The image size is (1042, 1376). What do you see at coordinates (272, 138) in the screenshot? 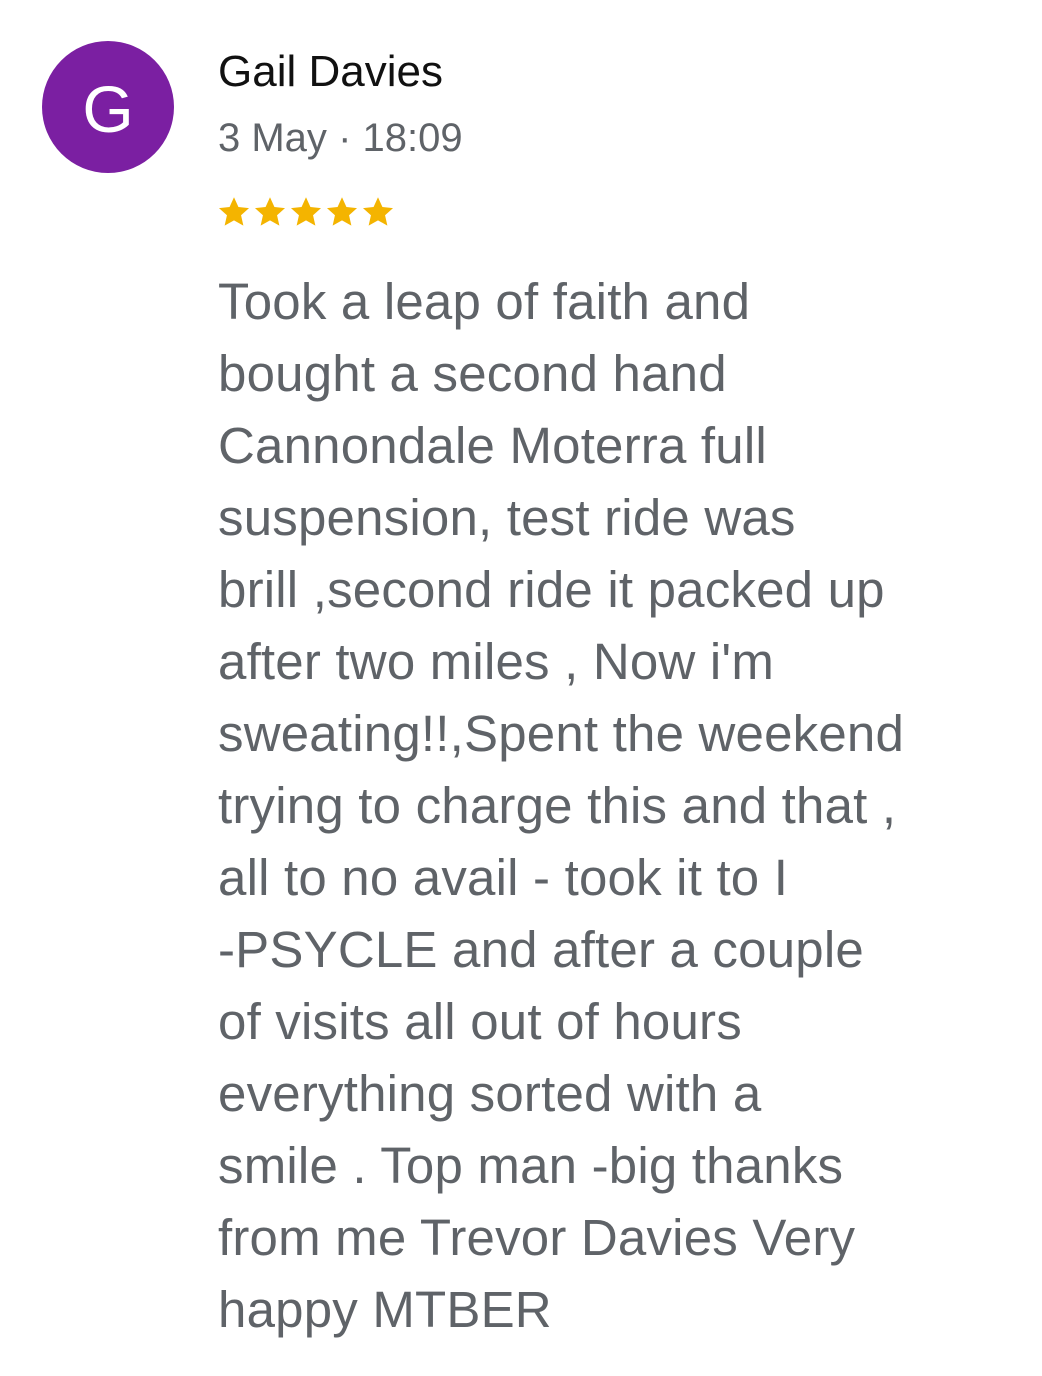
I see `review-date: 3 May` at bounding box center [272, 138].